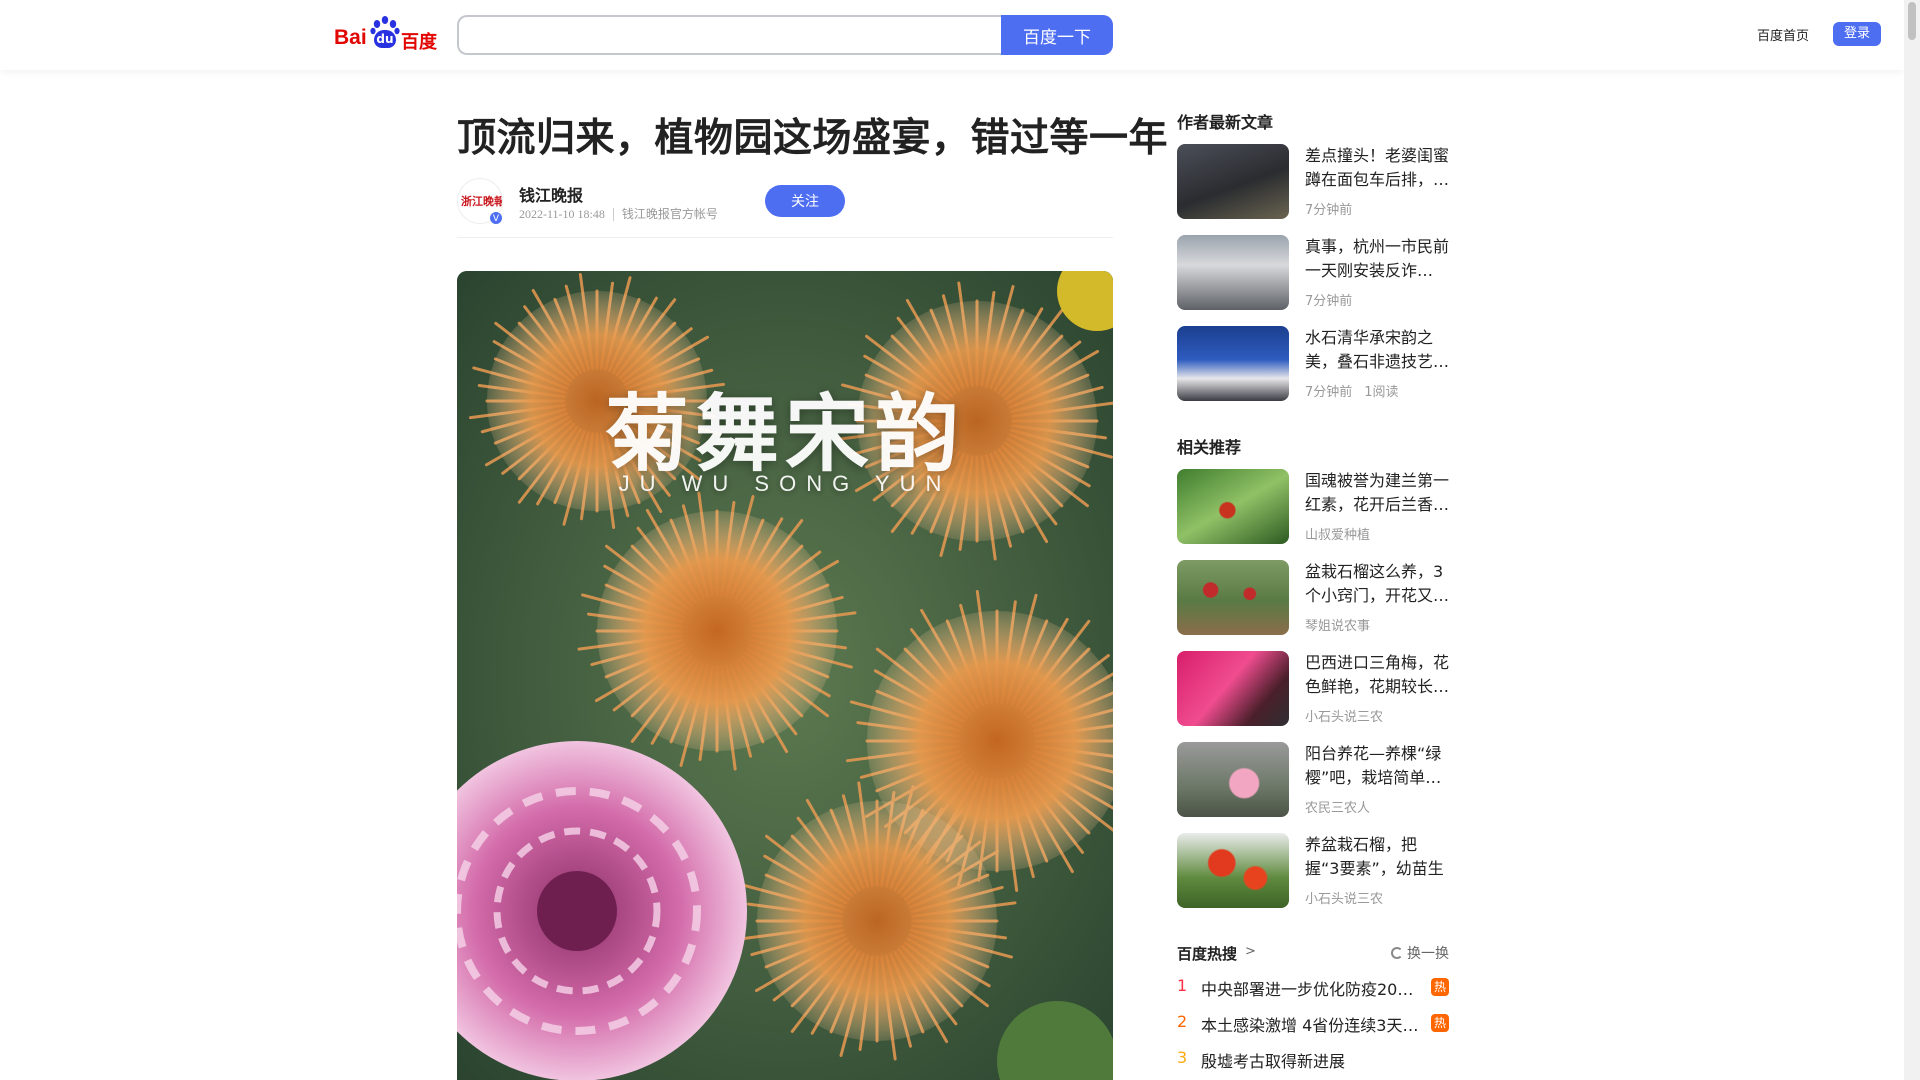  I want to click on logo-chinese-text: 百度, so click(419, 42).